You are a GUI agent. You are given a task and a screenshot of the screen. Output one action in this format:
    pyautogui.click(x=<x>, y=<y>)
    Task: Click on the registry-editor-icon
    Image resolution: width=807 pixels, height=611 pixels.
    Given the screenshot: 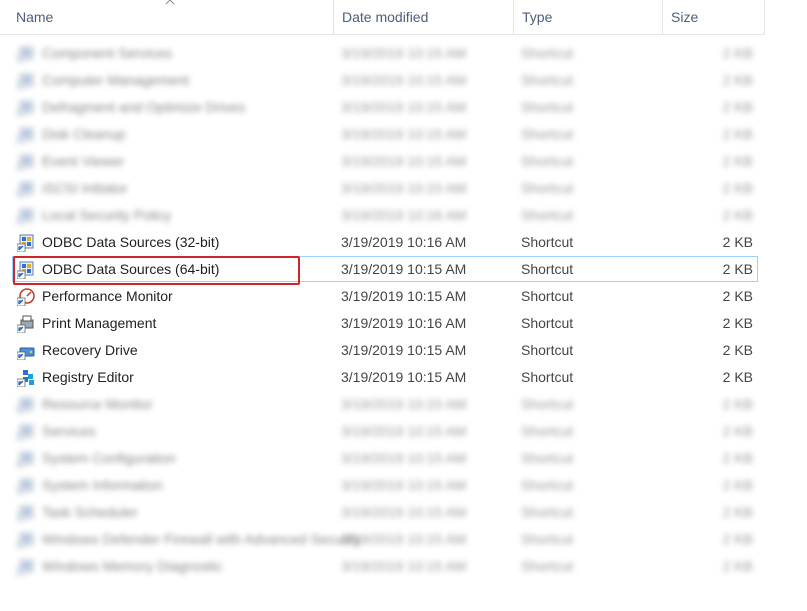 What is the action you would take?
    pyautogui.click(x=25, y=378)
    